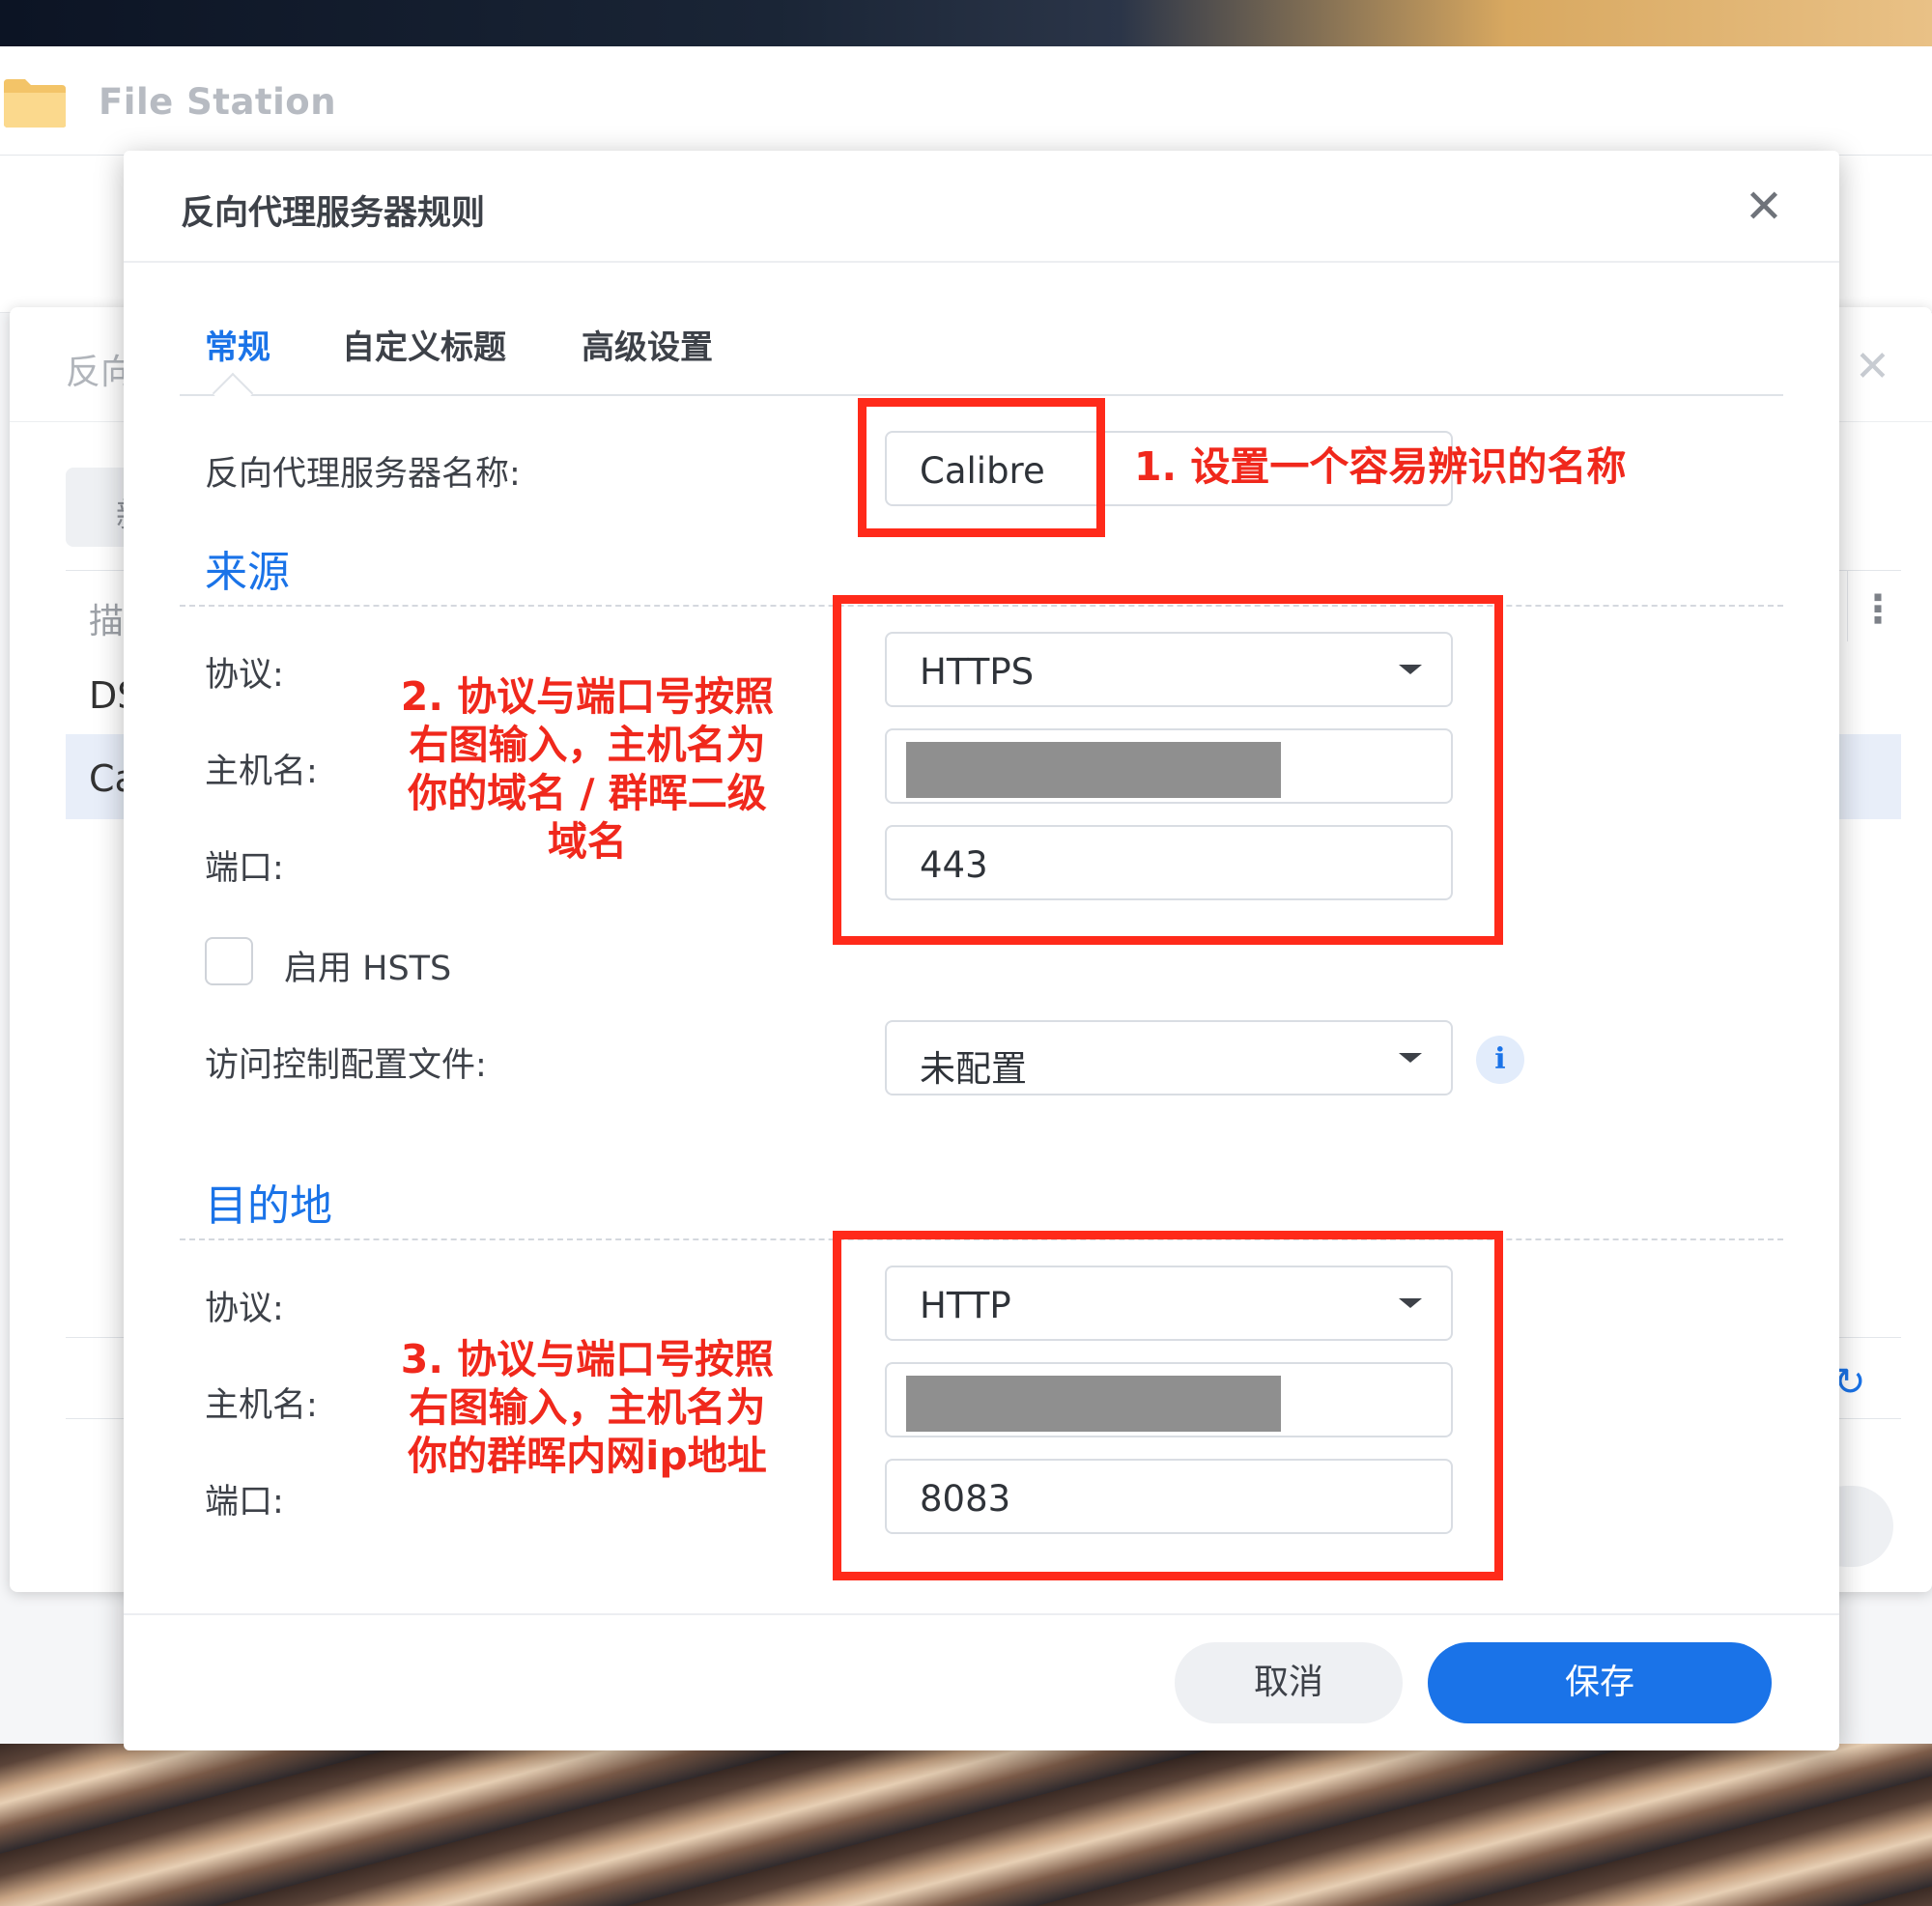 The width and height of the screenshot is (1932, 1906). Describe the element at coordinates (268, 1206) in the screenshot. I see `destination-heading: 目的地` at that location.